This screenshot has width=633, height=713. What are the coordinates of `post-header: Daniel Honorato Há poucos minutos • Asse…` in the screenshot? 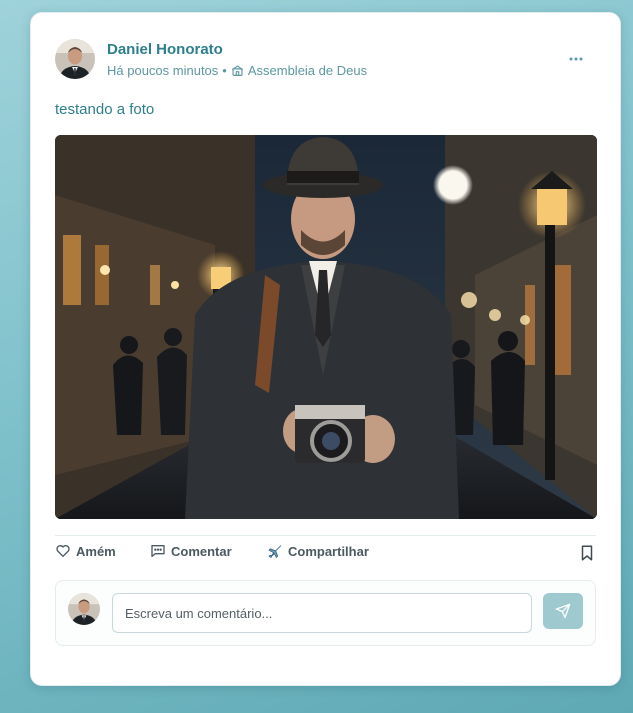 It's located at (325, 59).